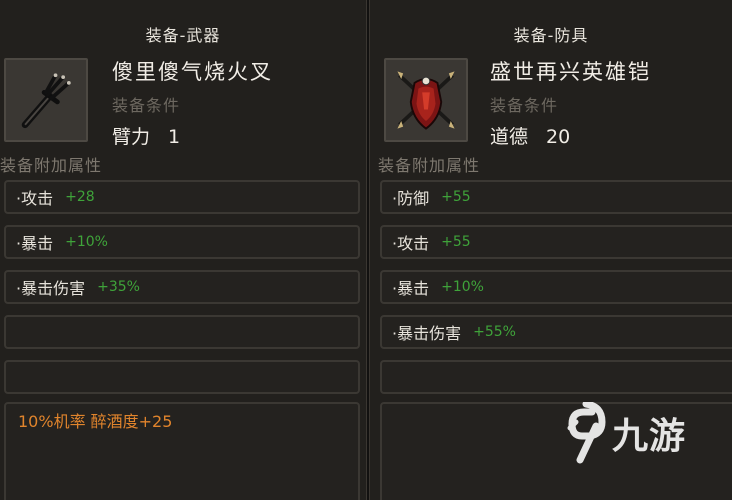 The height and width of the screenshot is (500, 732). What do you see at coordinates (182, 287) in the screenshot?
I see `stat-row: ·暴击伤害 +35%` at bounding box center [182, 287].